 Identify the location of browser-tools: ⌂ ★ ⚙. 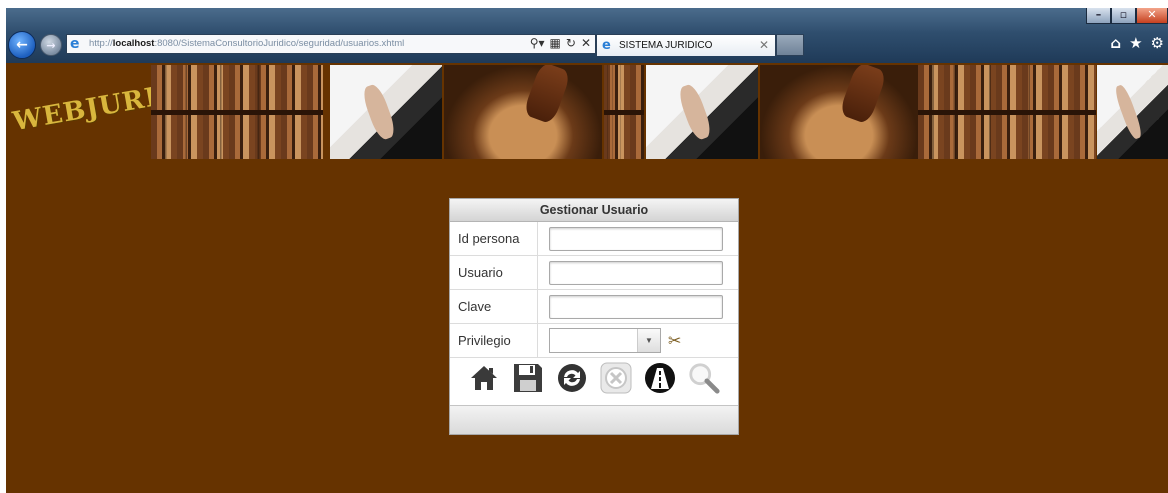
(1137, 43).